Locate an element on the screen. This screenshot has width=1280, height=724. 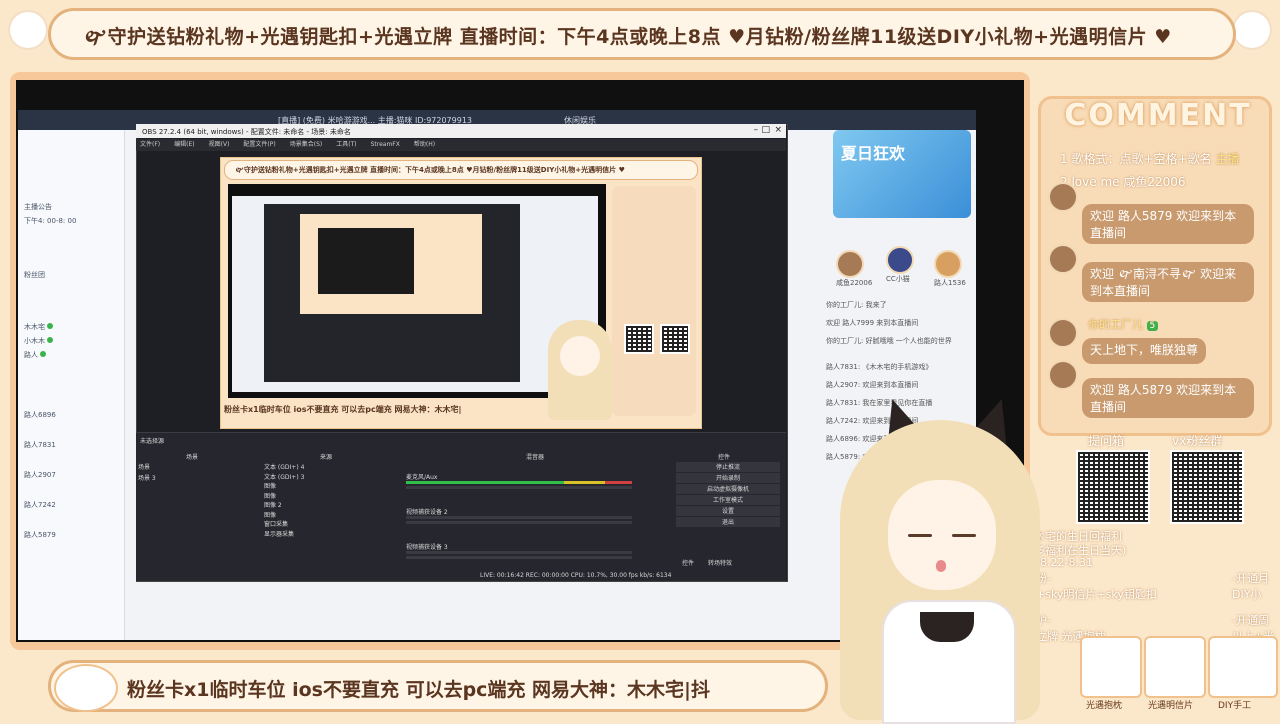
mixer-header: 混音器 is located at coordinates (535, 457).